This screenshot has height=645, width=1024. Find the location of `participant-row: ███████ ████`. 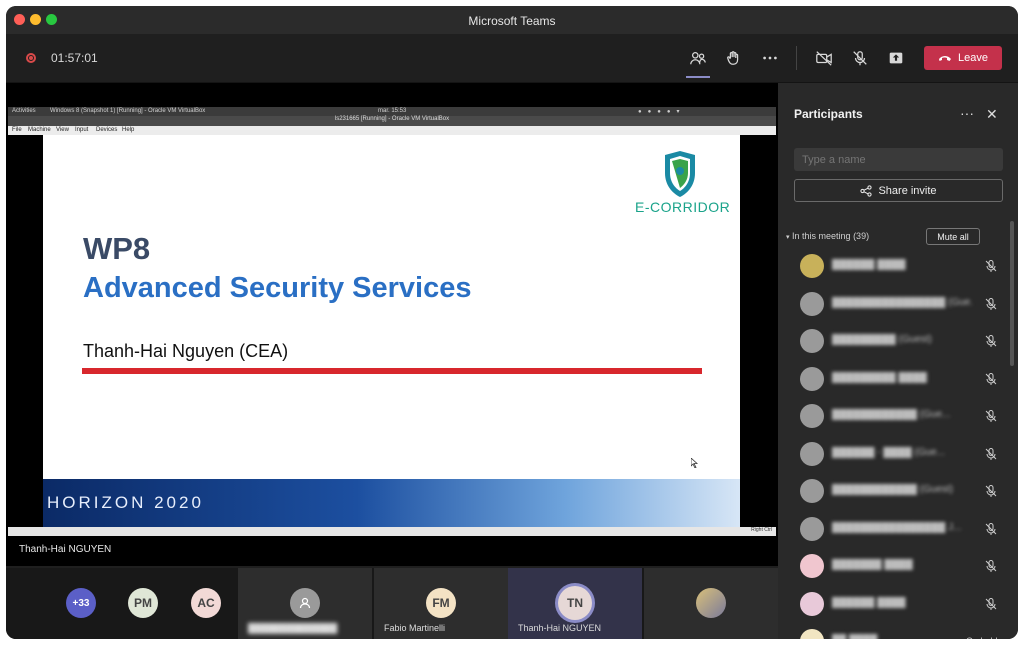

participant-row: ███████ ████ is located at coordinates (899, 566).